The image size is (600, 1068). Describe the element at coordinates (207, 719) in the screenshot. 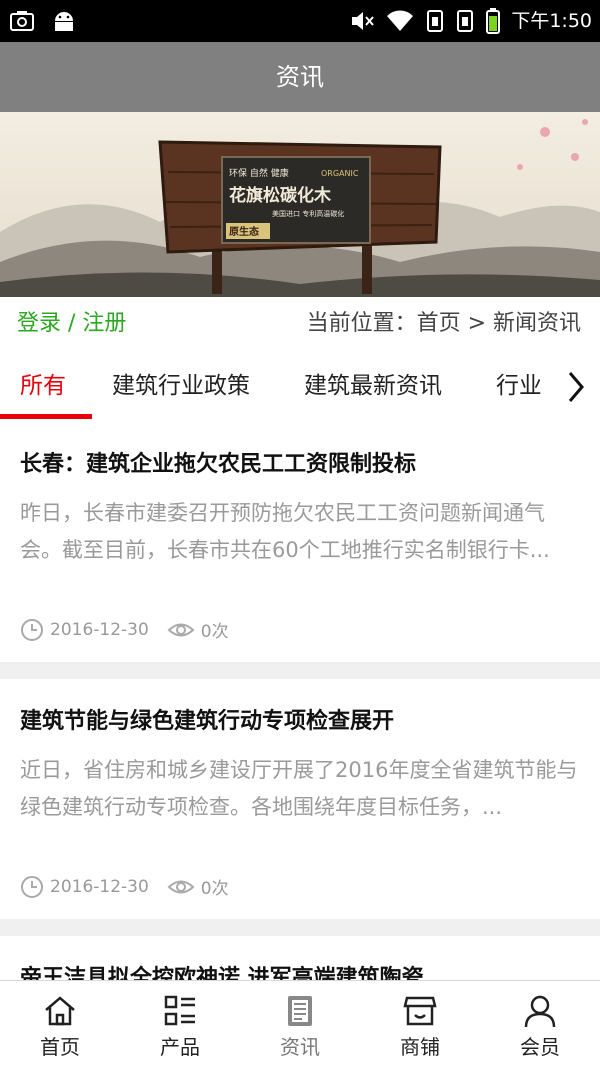

I see `article-title: 建筑节能与绿色建筑行动专项检查展开` at that location.